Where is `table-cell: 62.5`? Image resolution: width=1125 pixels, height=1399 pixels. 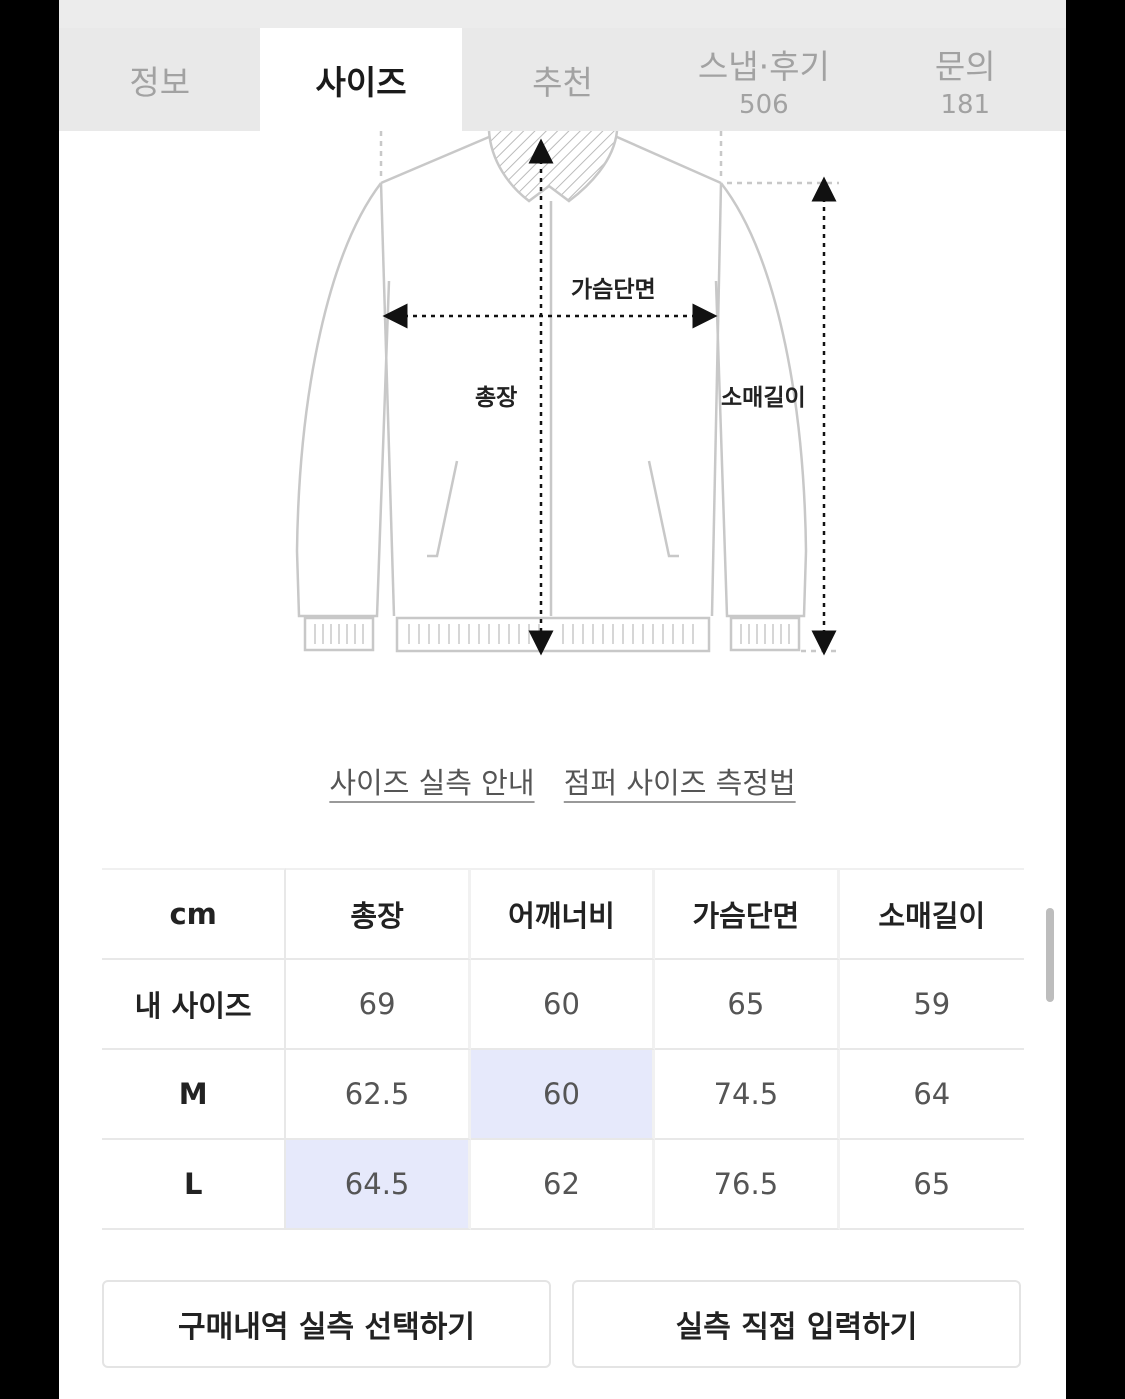 table-cell: 62.5 is located at coordinates (378, 1095).